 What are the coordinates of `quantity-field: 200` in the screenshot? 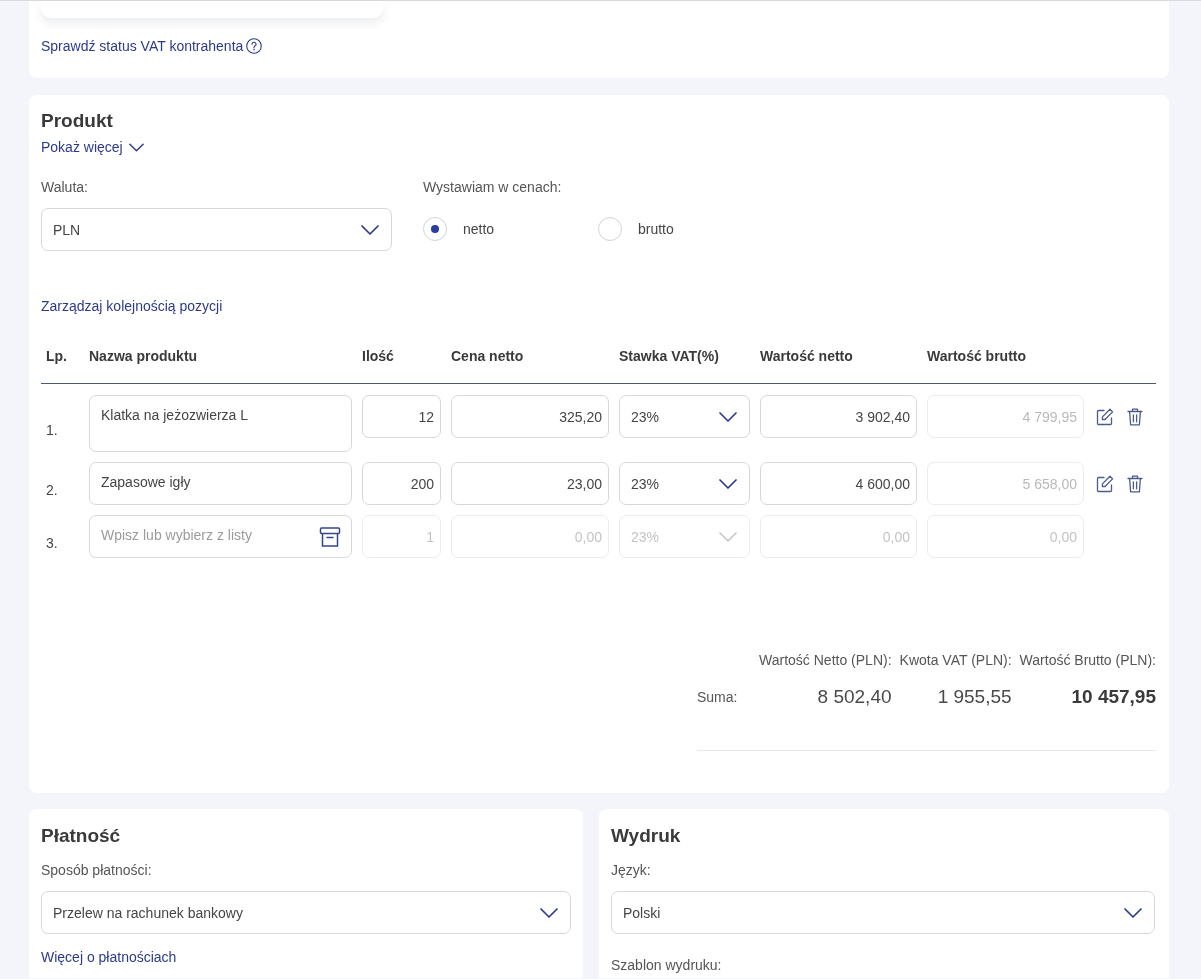 It's located at (401, 483).